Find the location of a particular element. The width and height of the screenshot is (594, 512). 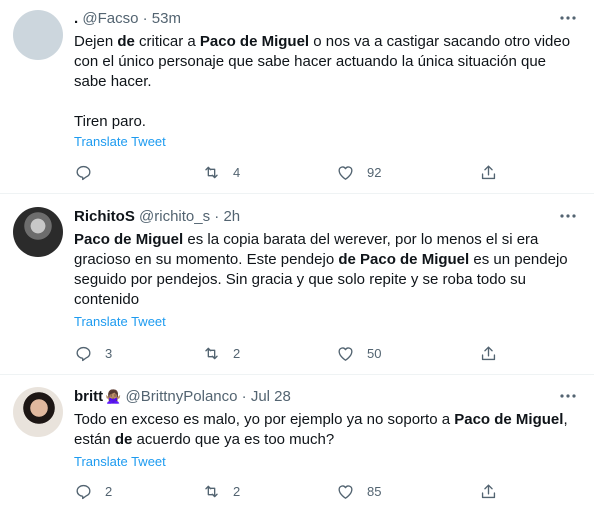

tweet-header: RichitoS @richito_s · 2h is located at coordinates (157, 217).